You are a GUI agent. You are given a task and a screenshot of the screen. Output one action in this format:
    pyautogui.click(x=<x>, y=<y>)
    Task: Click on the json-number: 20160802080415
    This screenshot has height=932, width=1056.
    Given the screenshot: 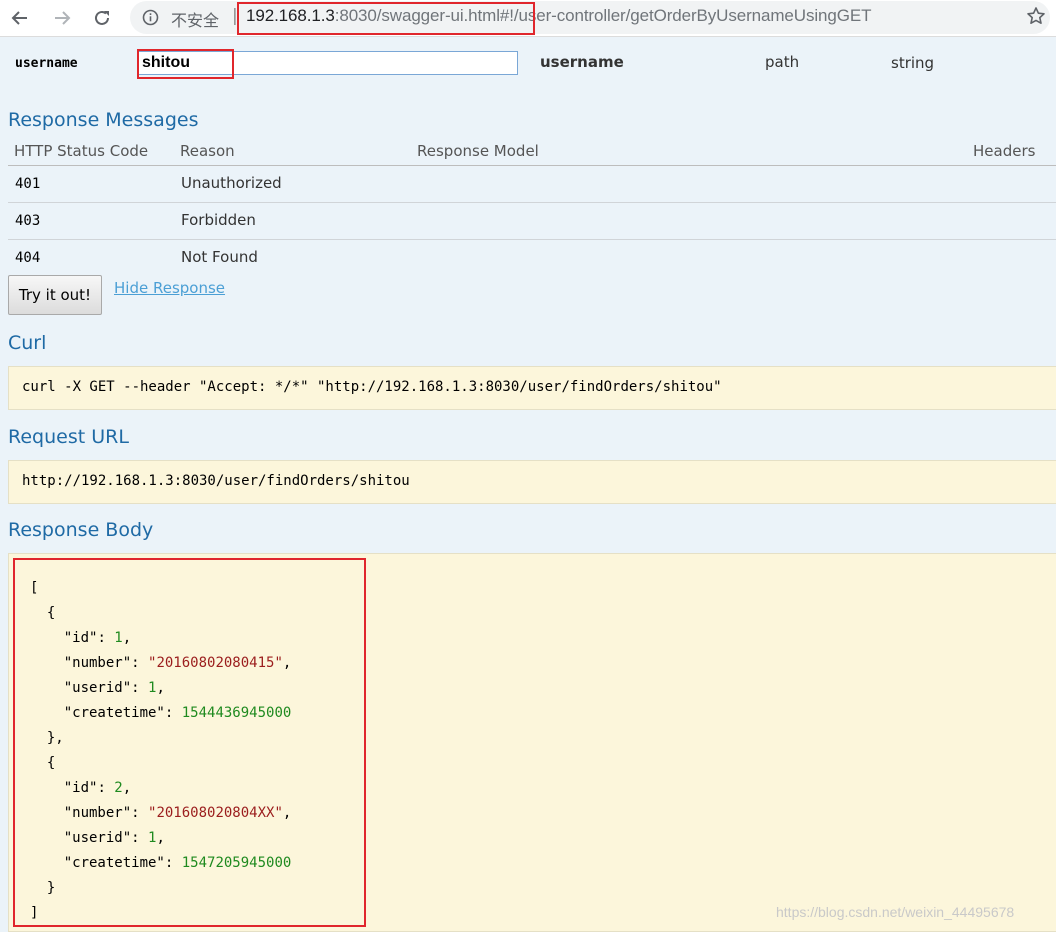 What is the action you would take?
    pyautogui.click(x=215, y=663)
    